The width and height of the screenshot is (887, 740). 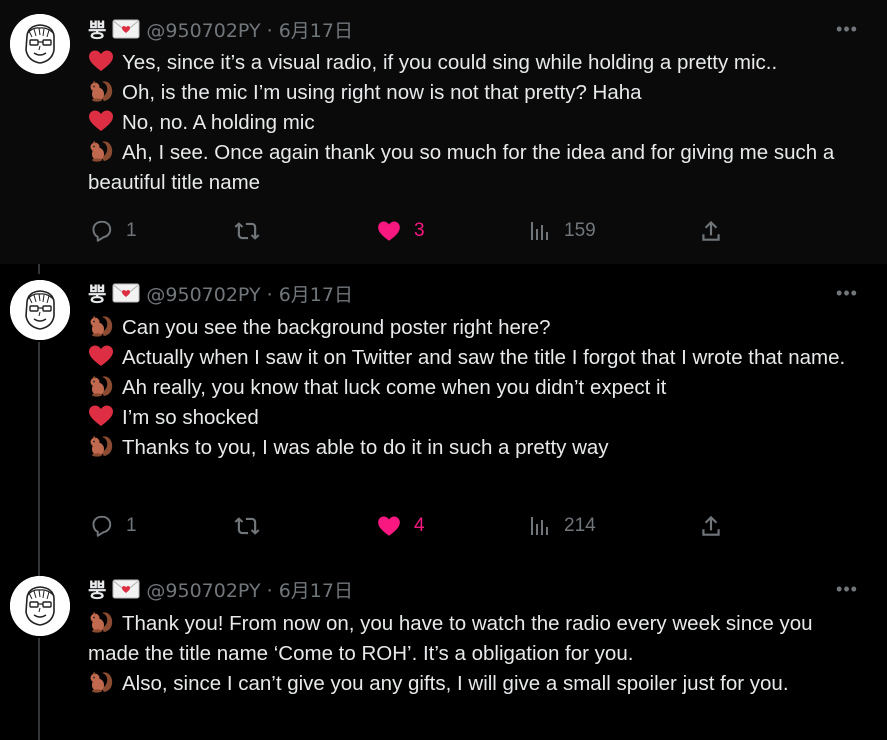 What do you see at coordinates (562, 231) in the screenshot?
I see `views-button: 159` at bounding box center [562, 231].